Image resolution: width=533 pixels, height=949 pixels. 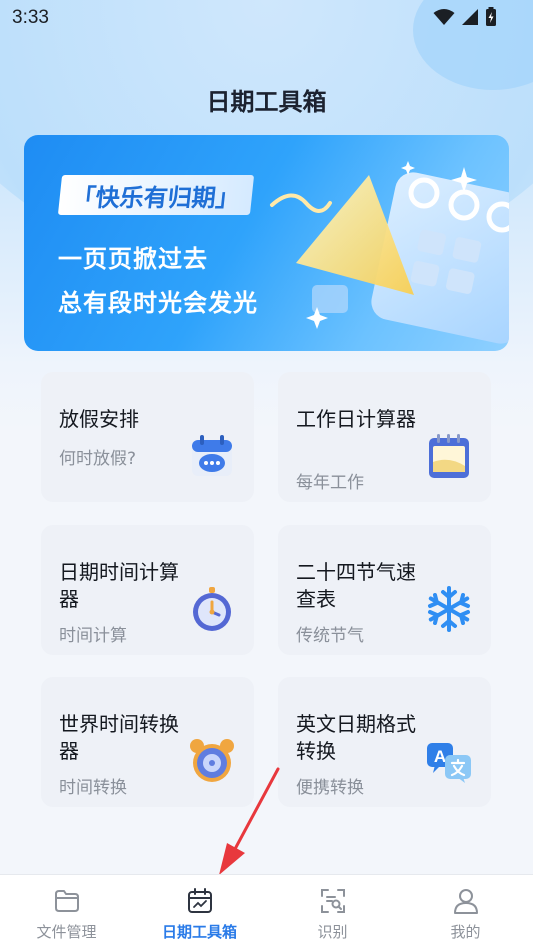 I want to click on banner-line-2: 总有段时光会发光, so click(x=158, y=303).